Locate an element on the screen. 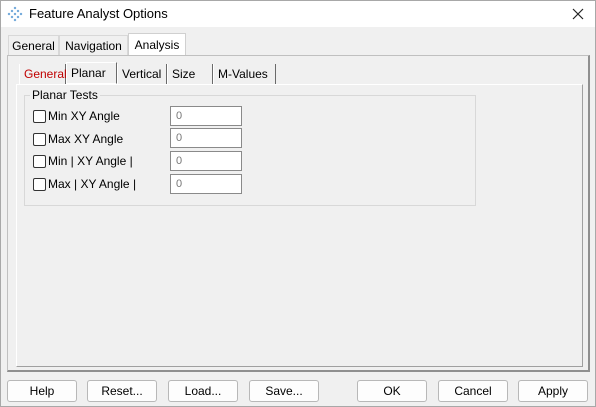 The image size is (596, 407). min-abs-xy-angle-checkbox: Min | XY Angle | is located at coordinates (83, 161).